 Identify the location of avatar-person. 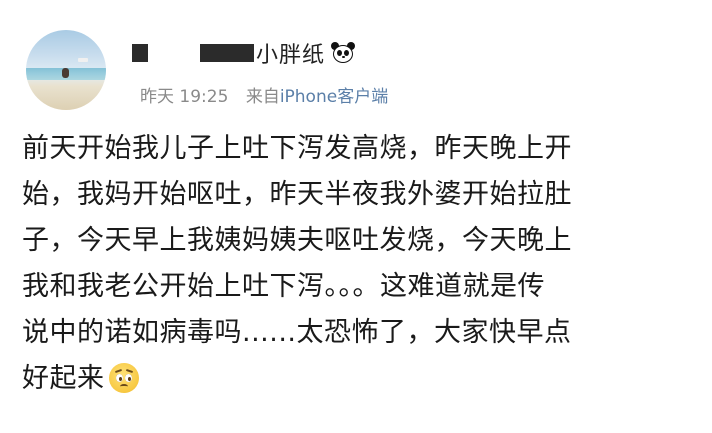
(65, 73).